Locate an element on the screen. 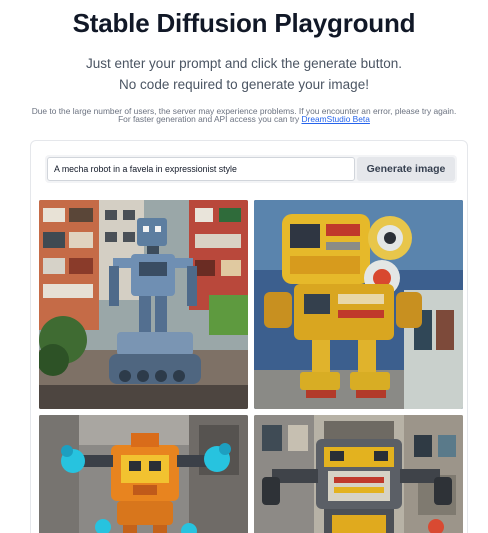 This screenshot has height=533, width=488. generate-image-button: Generate image is located at coordinates (406, 169).